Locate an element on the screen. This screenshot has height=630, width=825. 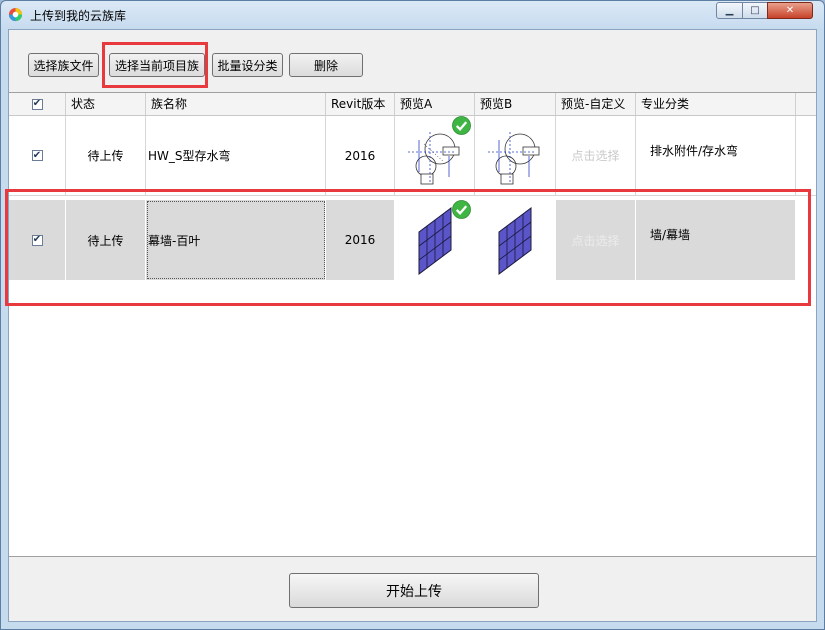
col-preview-custom: 预览-自定义 is located at coordinates (596, 104).